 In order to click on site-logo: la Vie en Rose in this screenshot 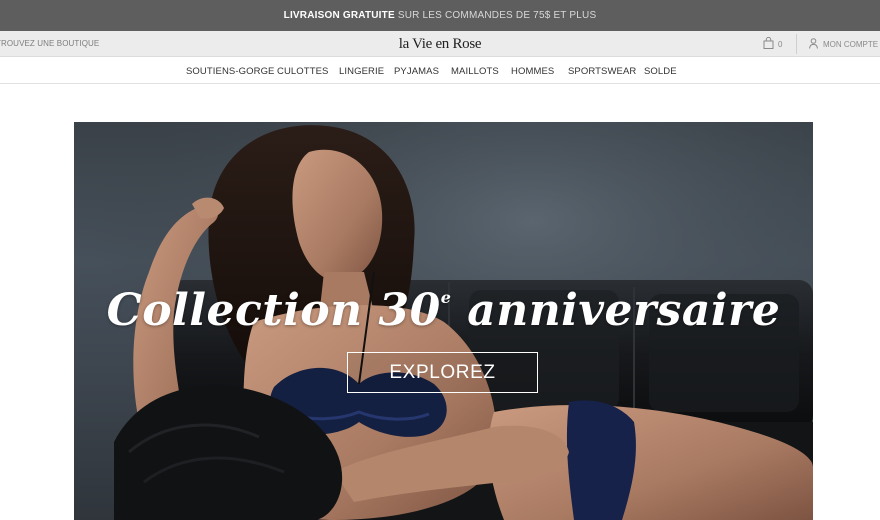, I will do `click(440, 44)`.